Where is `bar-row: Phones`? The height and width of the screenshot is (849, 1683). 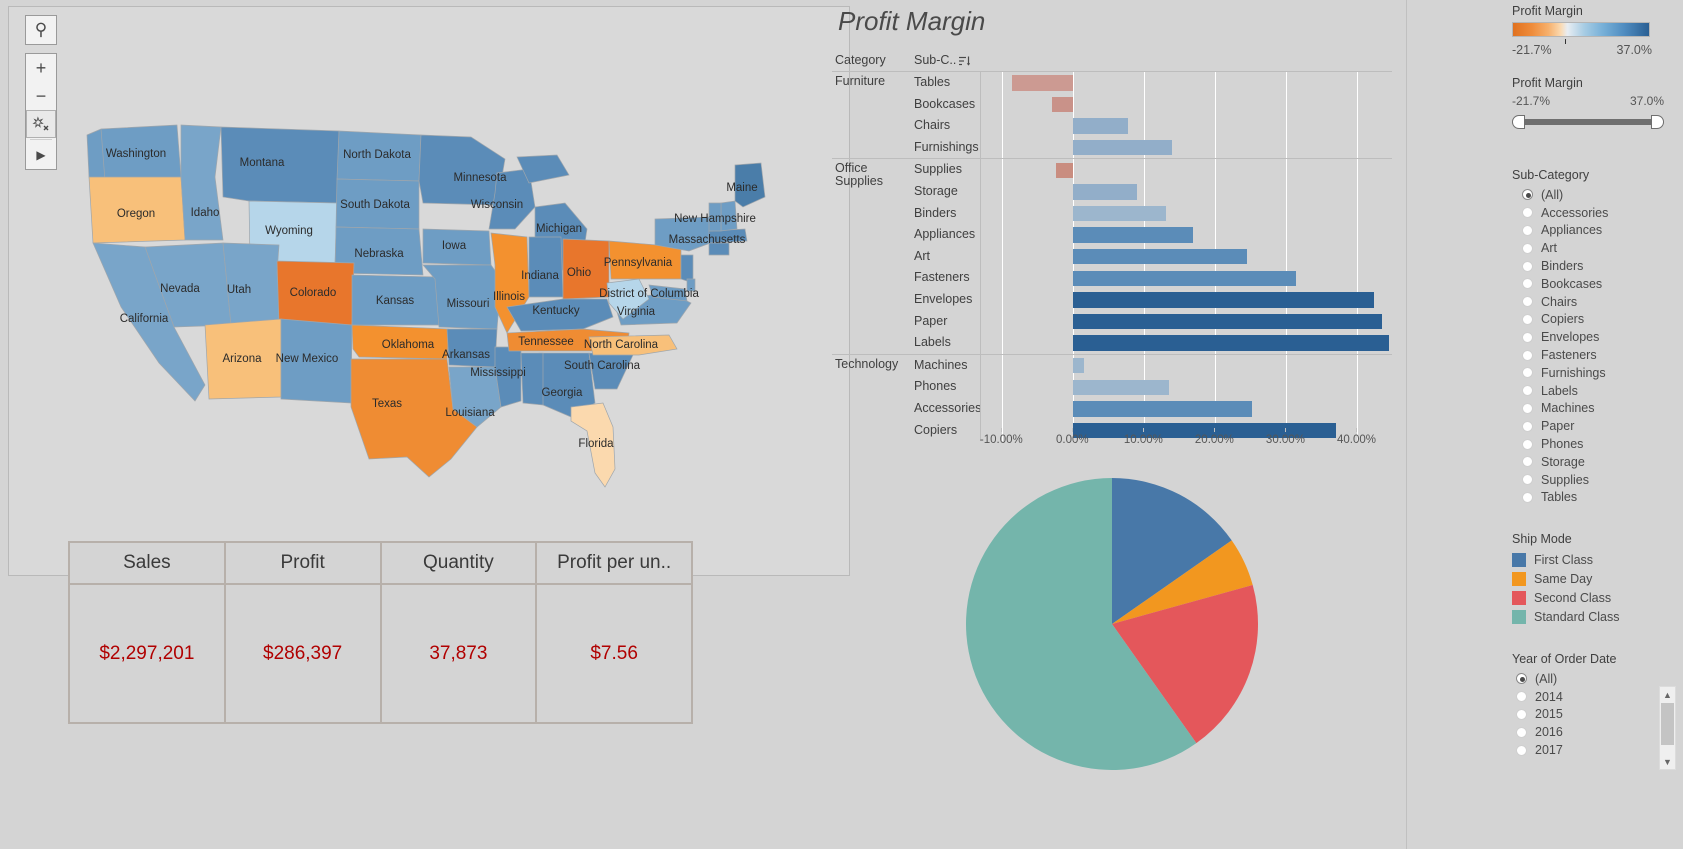
bar-row: Phones is located at coordinates (1112, 387).